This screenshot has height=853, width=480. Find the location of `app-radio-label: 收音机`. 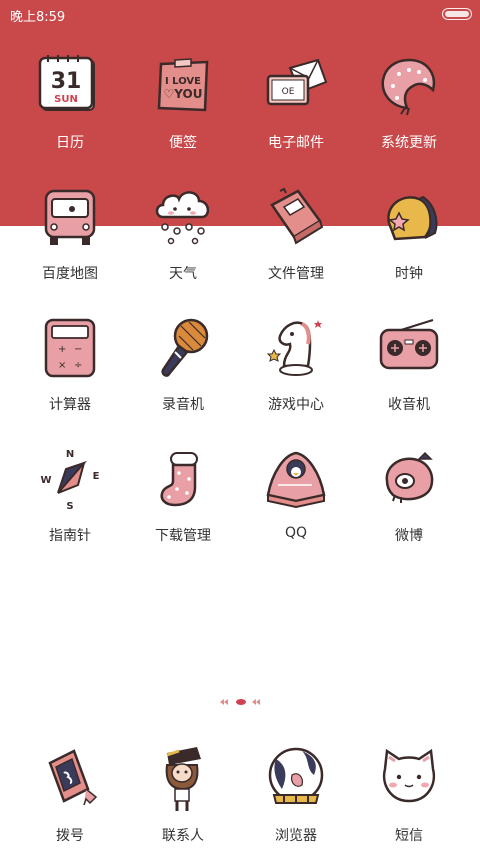

app-radio-label: 收音机 is located at coordinates (409, 405).